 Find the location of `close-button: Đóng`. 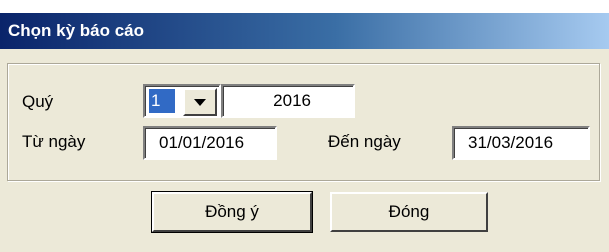

close-button: Đóng is located at coordinates (409, 212).